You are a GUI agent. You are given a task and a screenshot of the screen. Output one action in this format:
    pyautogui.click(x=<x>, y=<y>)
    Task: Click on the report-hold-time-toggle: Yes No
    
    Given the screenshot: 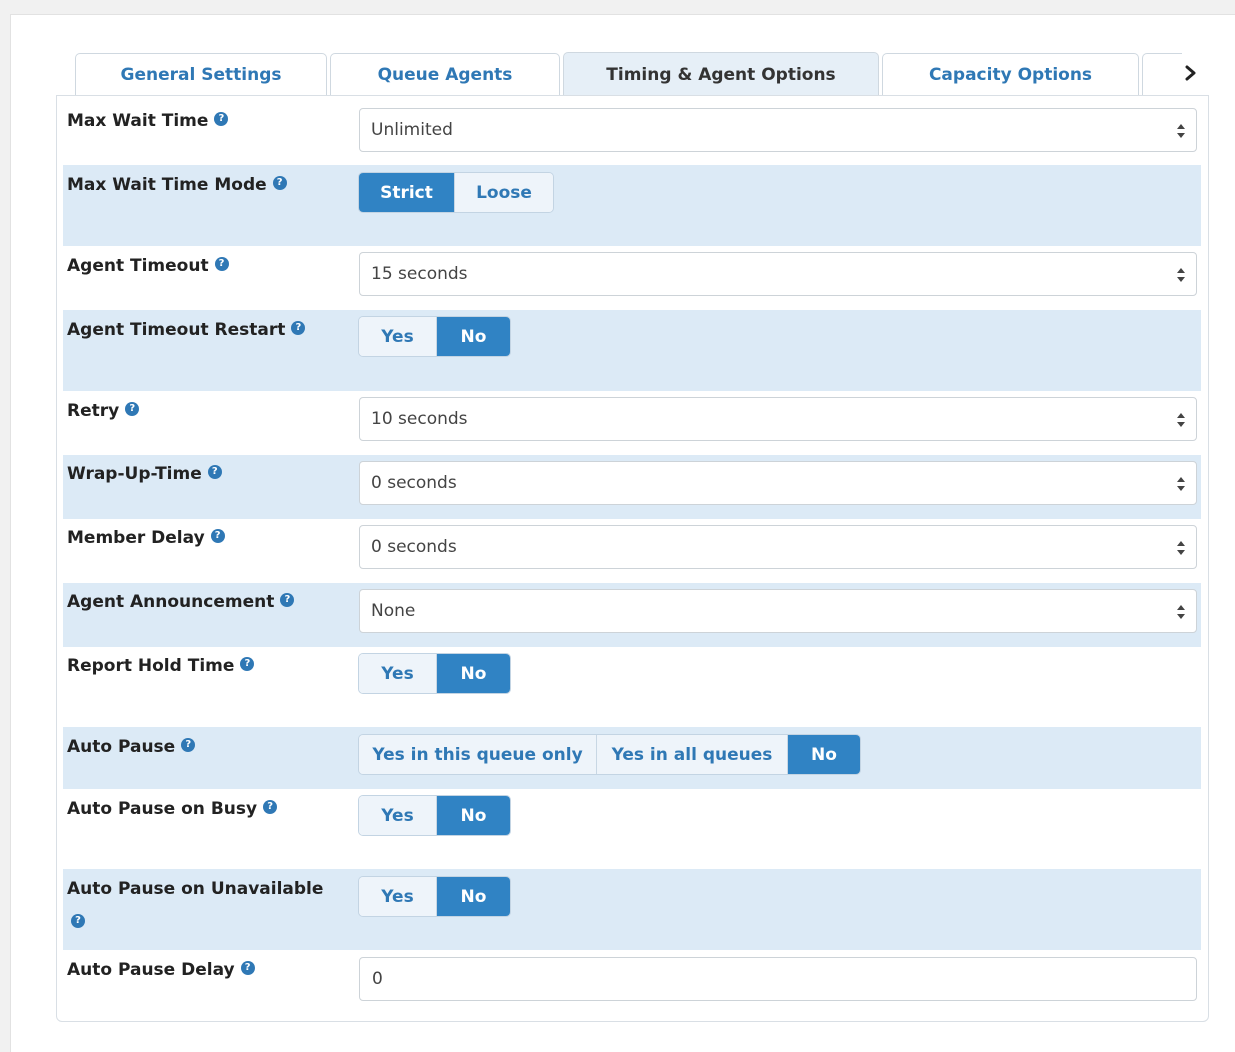 What is the action you would take?
    pyautogui.click(x=434, y=673)
    